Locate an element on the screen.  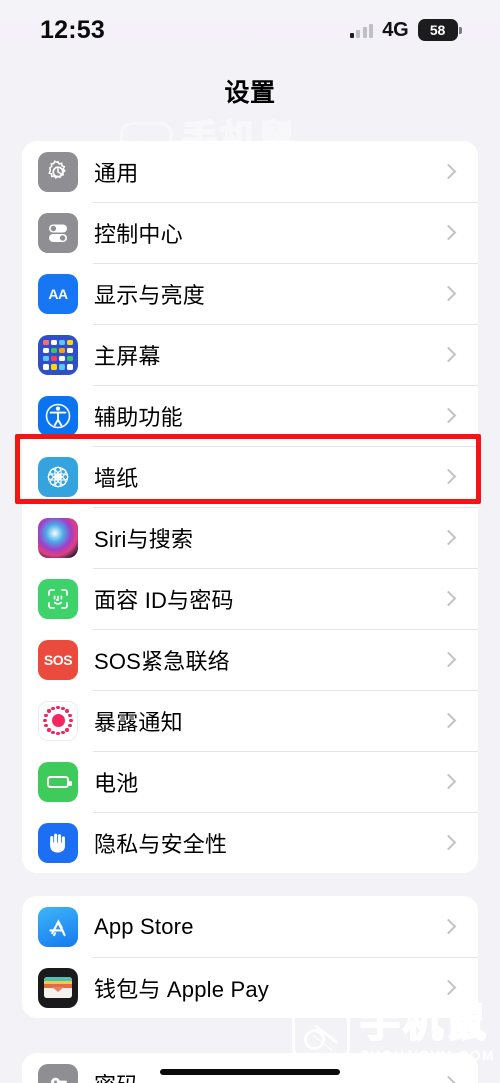
sos-icon: SOS is located at coordinates (58, 659).